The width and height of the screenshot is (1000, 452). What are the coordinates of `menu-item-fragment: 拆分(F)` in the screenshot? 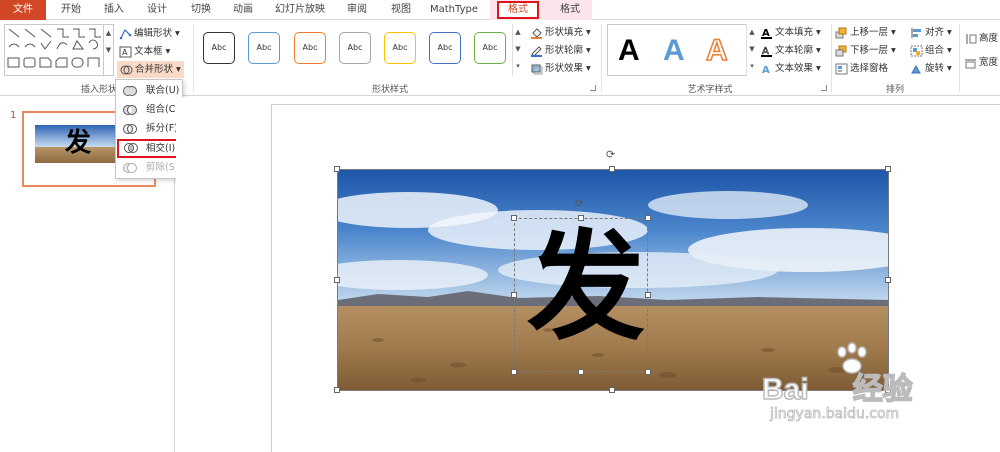 It's located at (149, 129).